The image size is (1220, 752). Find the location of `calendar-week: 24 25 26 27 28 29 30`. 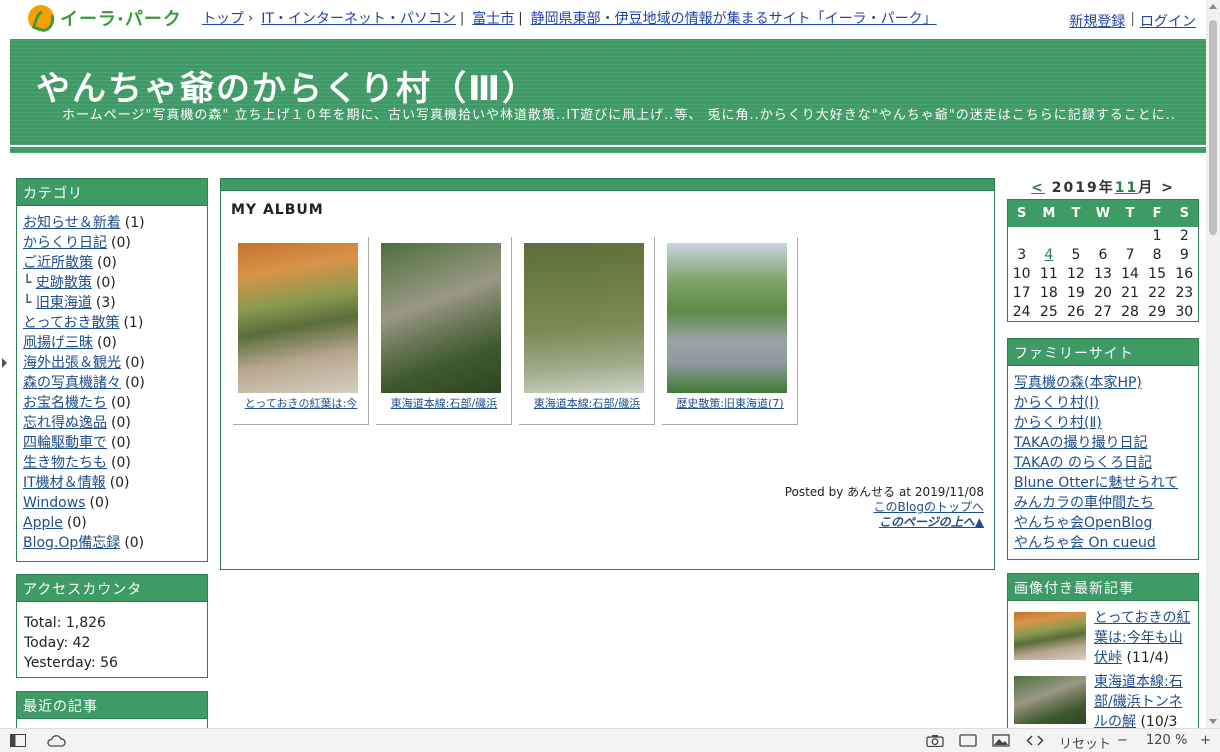

calendar-week: 24 25 26 27 28 29 30 is located at coordinates (1103, 312).